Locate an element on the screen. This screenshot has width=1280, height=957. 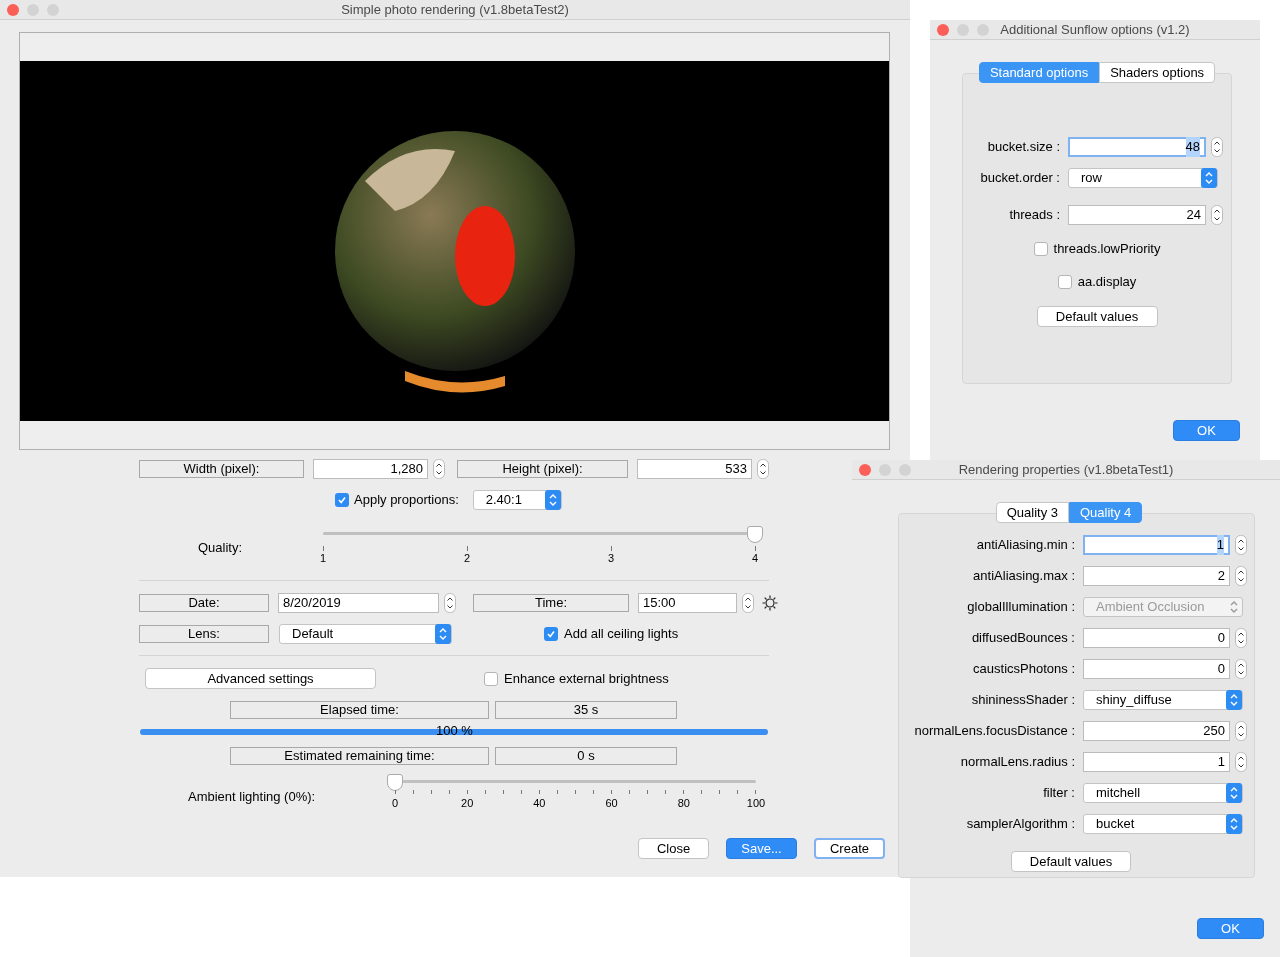
field-label: Time: is located at coordinates (551, 603).